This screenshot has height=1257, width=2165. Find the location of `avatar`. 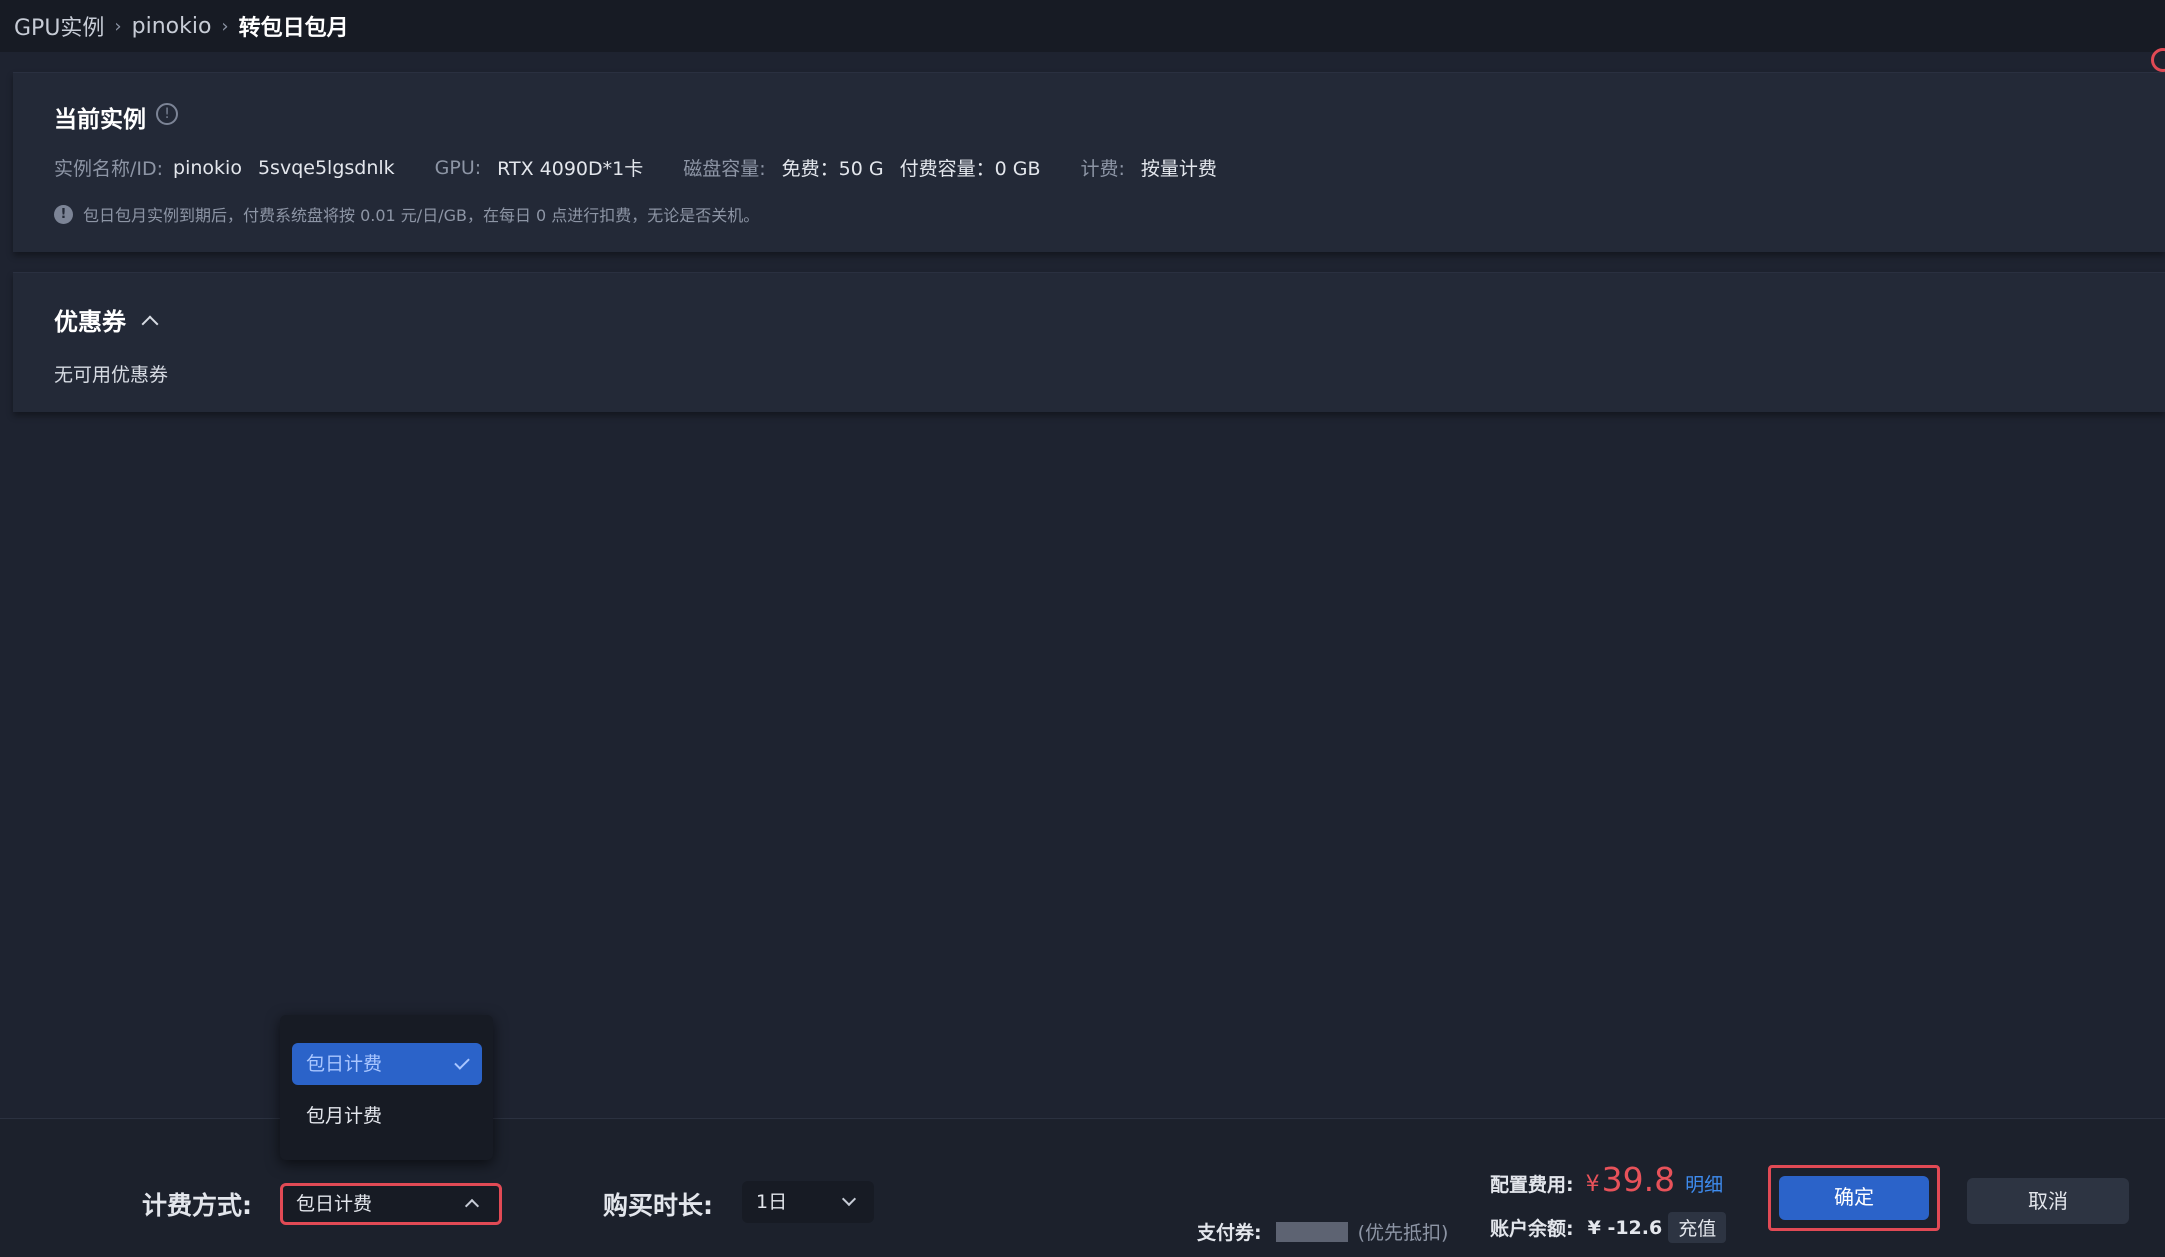

avatar is located at coordinates (2158, 60).